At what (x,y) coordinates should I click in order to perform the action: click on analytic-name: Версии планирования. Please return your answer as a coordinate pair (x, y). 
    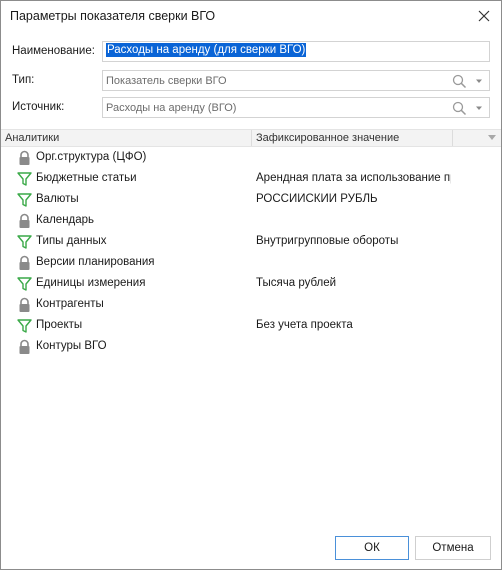
    Looking at the image, I should click on (95, 262).